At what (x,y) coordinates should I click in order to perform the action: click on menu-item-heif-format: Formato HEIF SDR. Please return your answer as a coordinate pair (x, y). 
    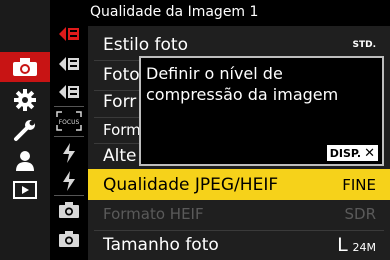
    Looking at the image, I should click on (239, 213).